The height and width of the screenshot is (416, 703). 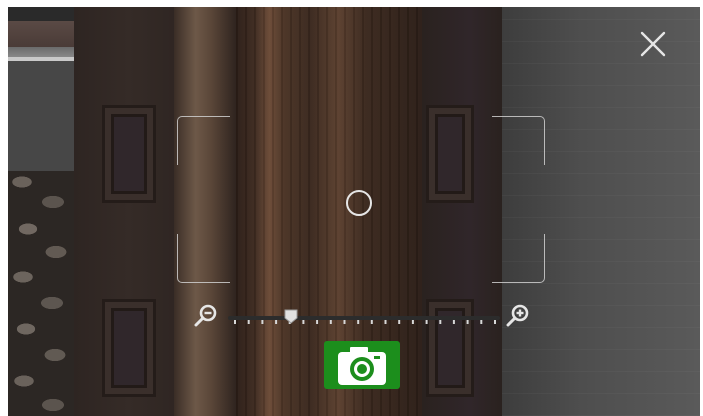 What do you see at coordinates (41, 211) in the screenshot?
I see `stone-wall` at bounding box center [41, 211].